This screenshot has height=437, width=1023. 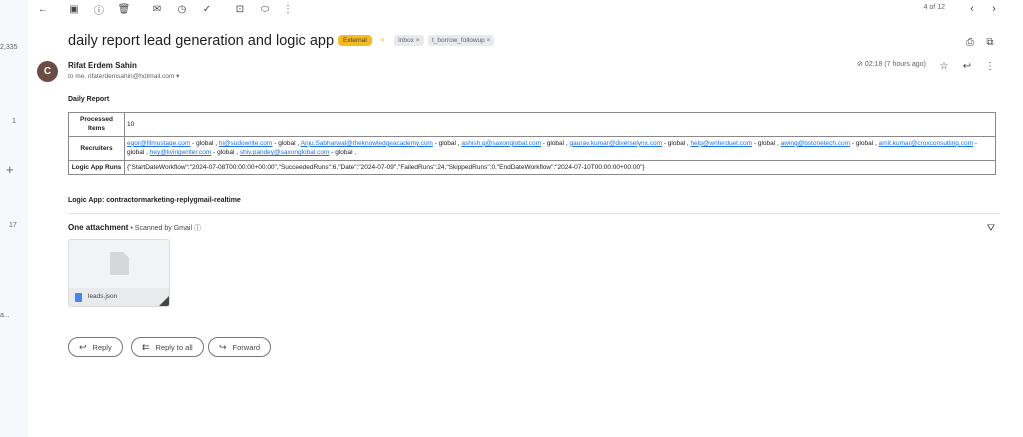 I want to click on avatar: C, so click(x=47, y=71).